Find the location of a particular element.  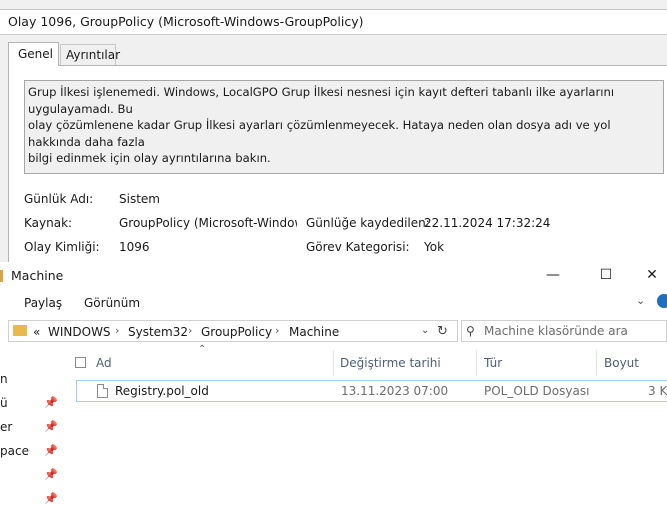

nav-item: pace is located at coordinates (14, 451).